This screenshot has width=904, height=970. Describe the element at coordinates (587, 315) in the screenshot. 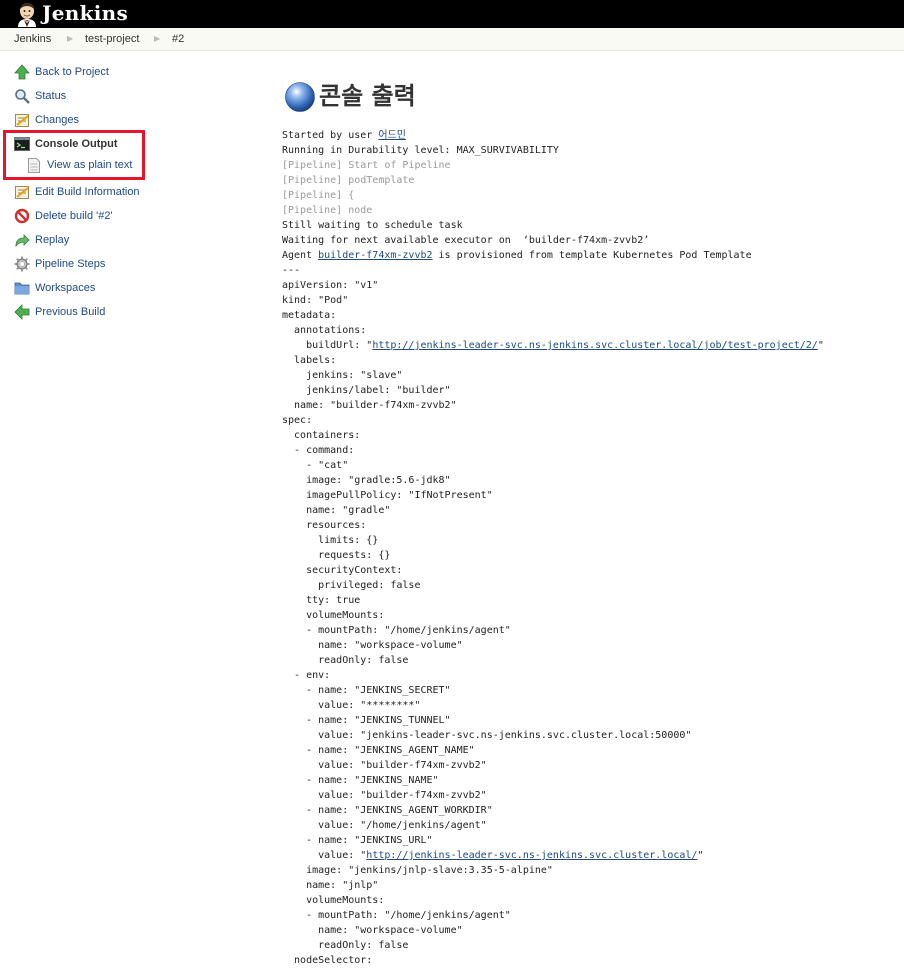

I see `console-line: metadata:` at that location.